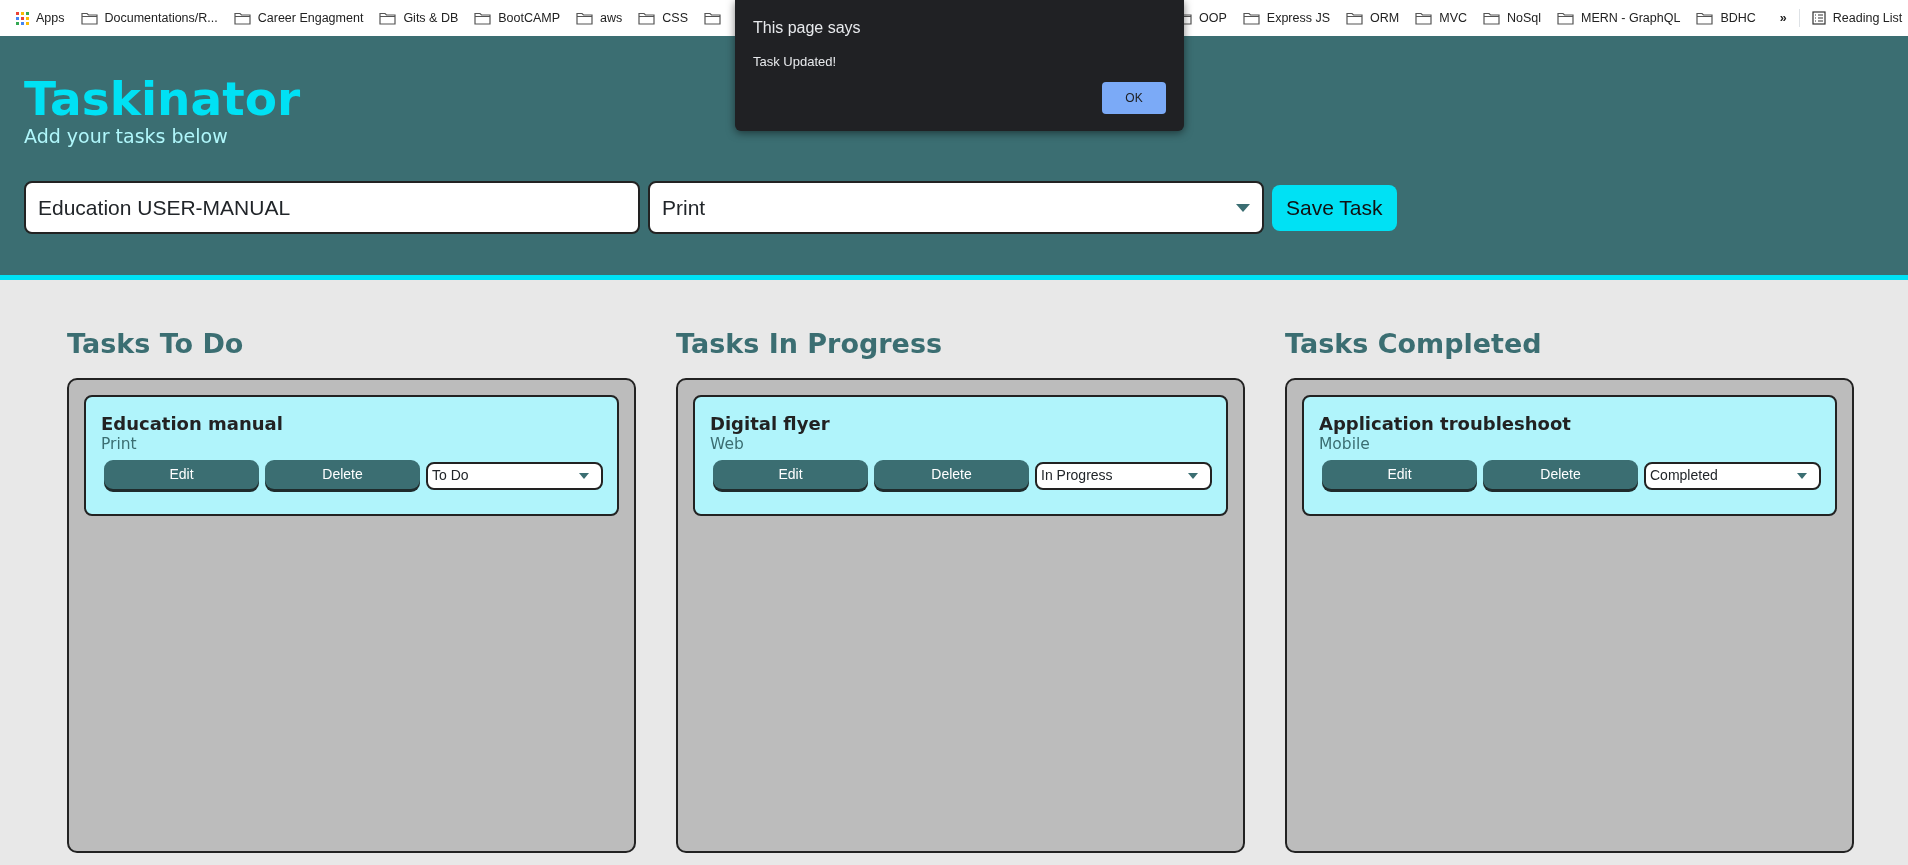  What do you see at coordinates (1414, 344) in the screenshot?
I see `column-title: Tasks Completed` at bounding box center [1414, 344].